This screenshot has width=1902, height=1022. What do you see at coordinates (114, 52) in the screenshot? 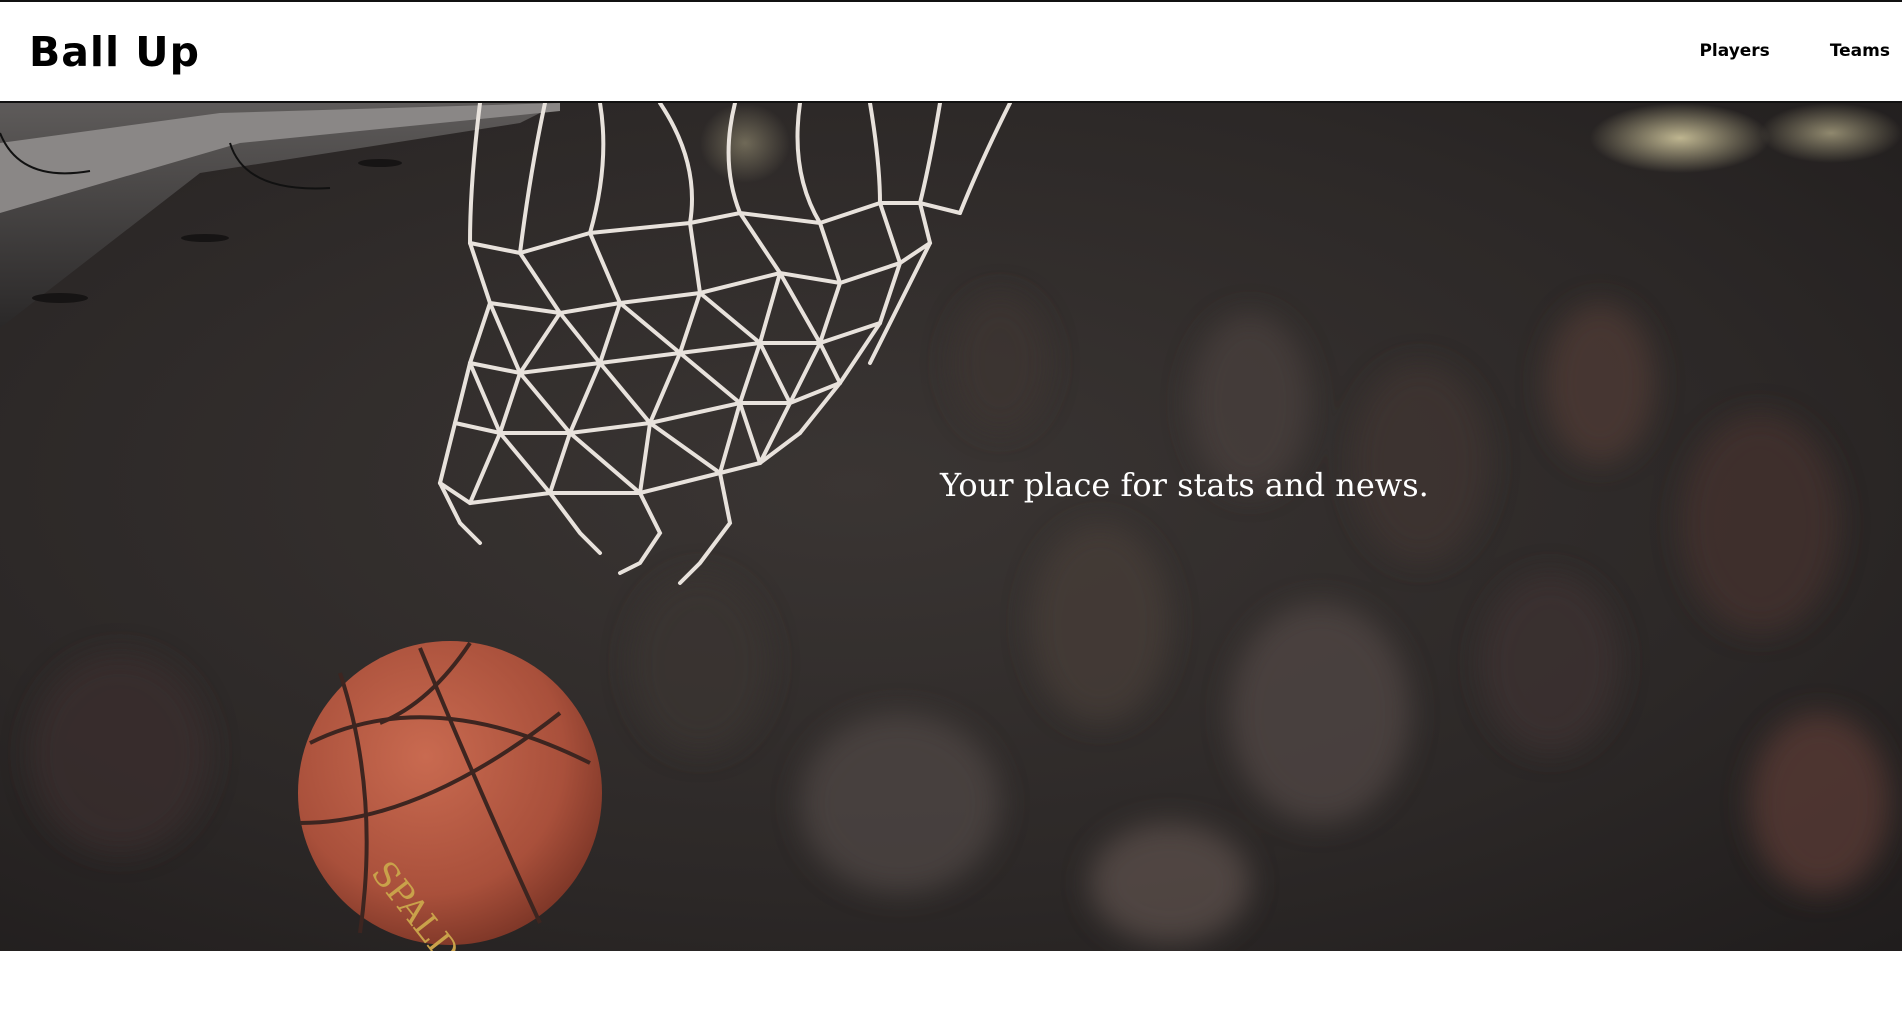
I see `brand-logo: Ball Up` at bounding box center [114, 52].